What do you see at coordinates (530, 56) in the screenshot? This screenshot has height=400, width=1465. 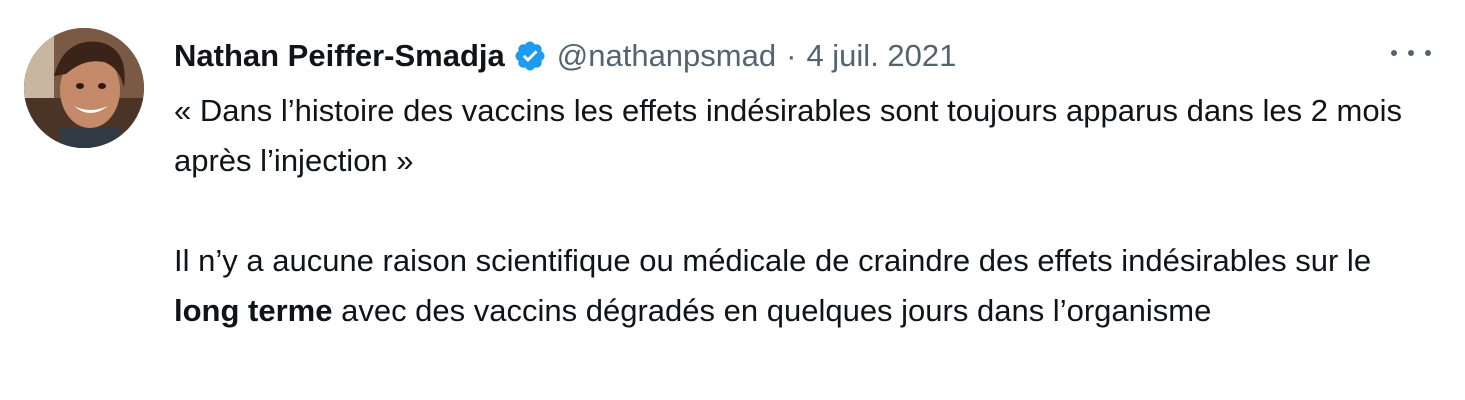 I see `verified-badge-icon` at bounding box center [530, 56].